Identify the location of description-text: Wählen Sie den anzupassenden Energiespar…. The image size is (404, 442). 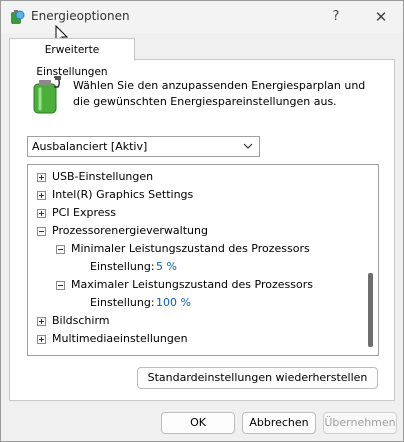
(219, 93).